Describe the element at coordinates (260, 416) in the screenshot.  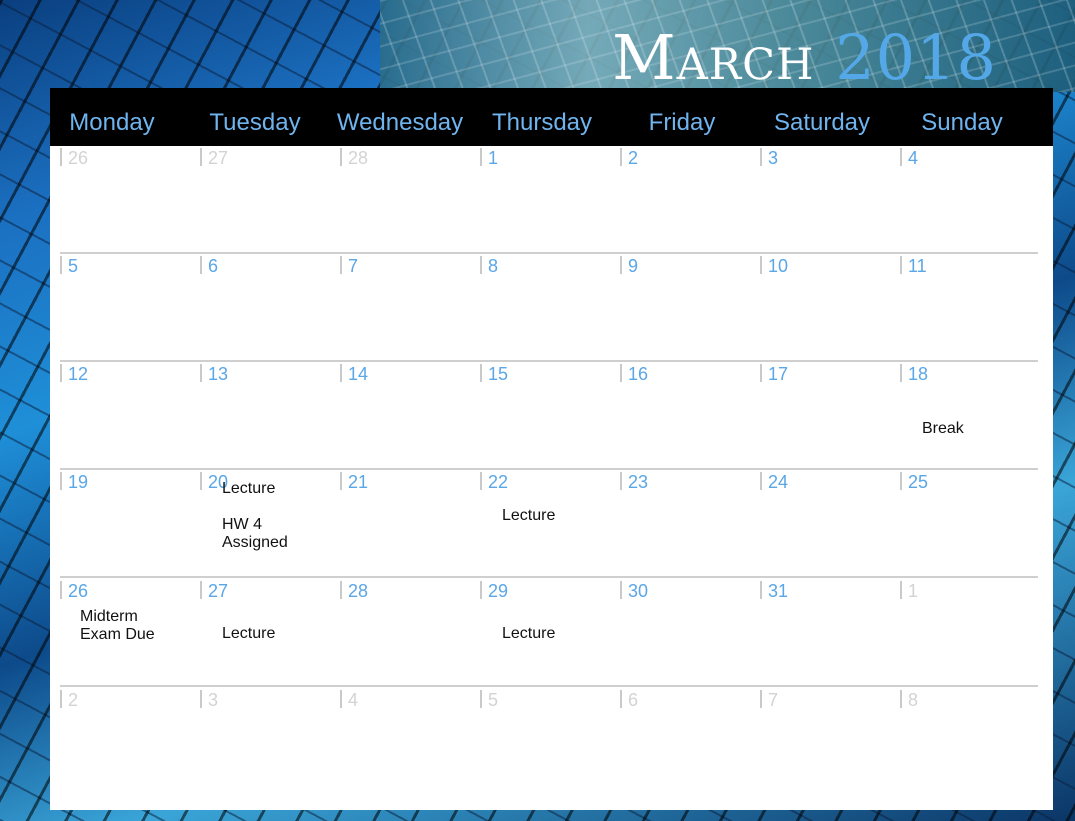
I see `day-cell: 13` at that location.